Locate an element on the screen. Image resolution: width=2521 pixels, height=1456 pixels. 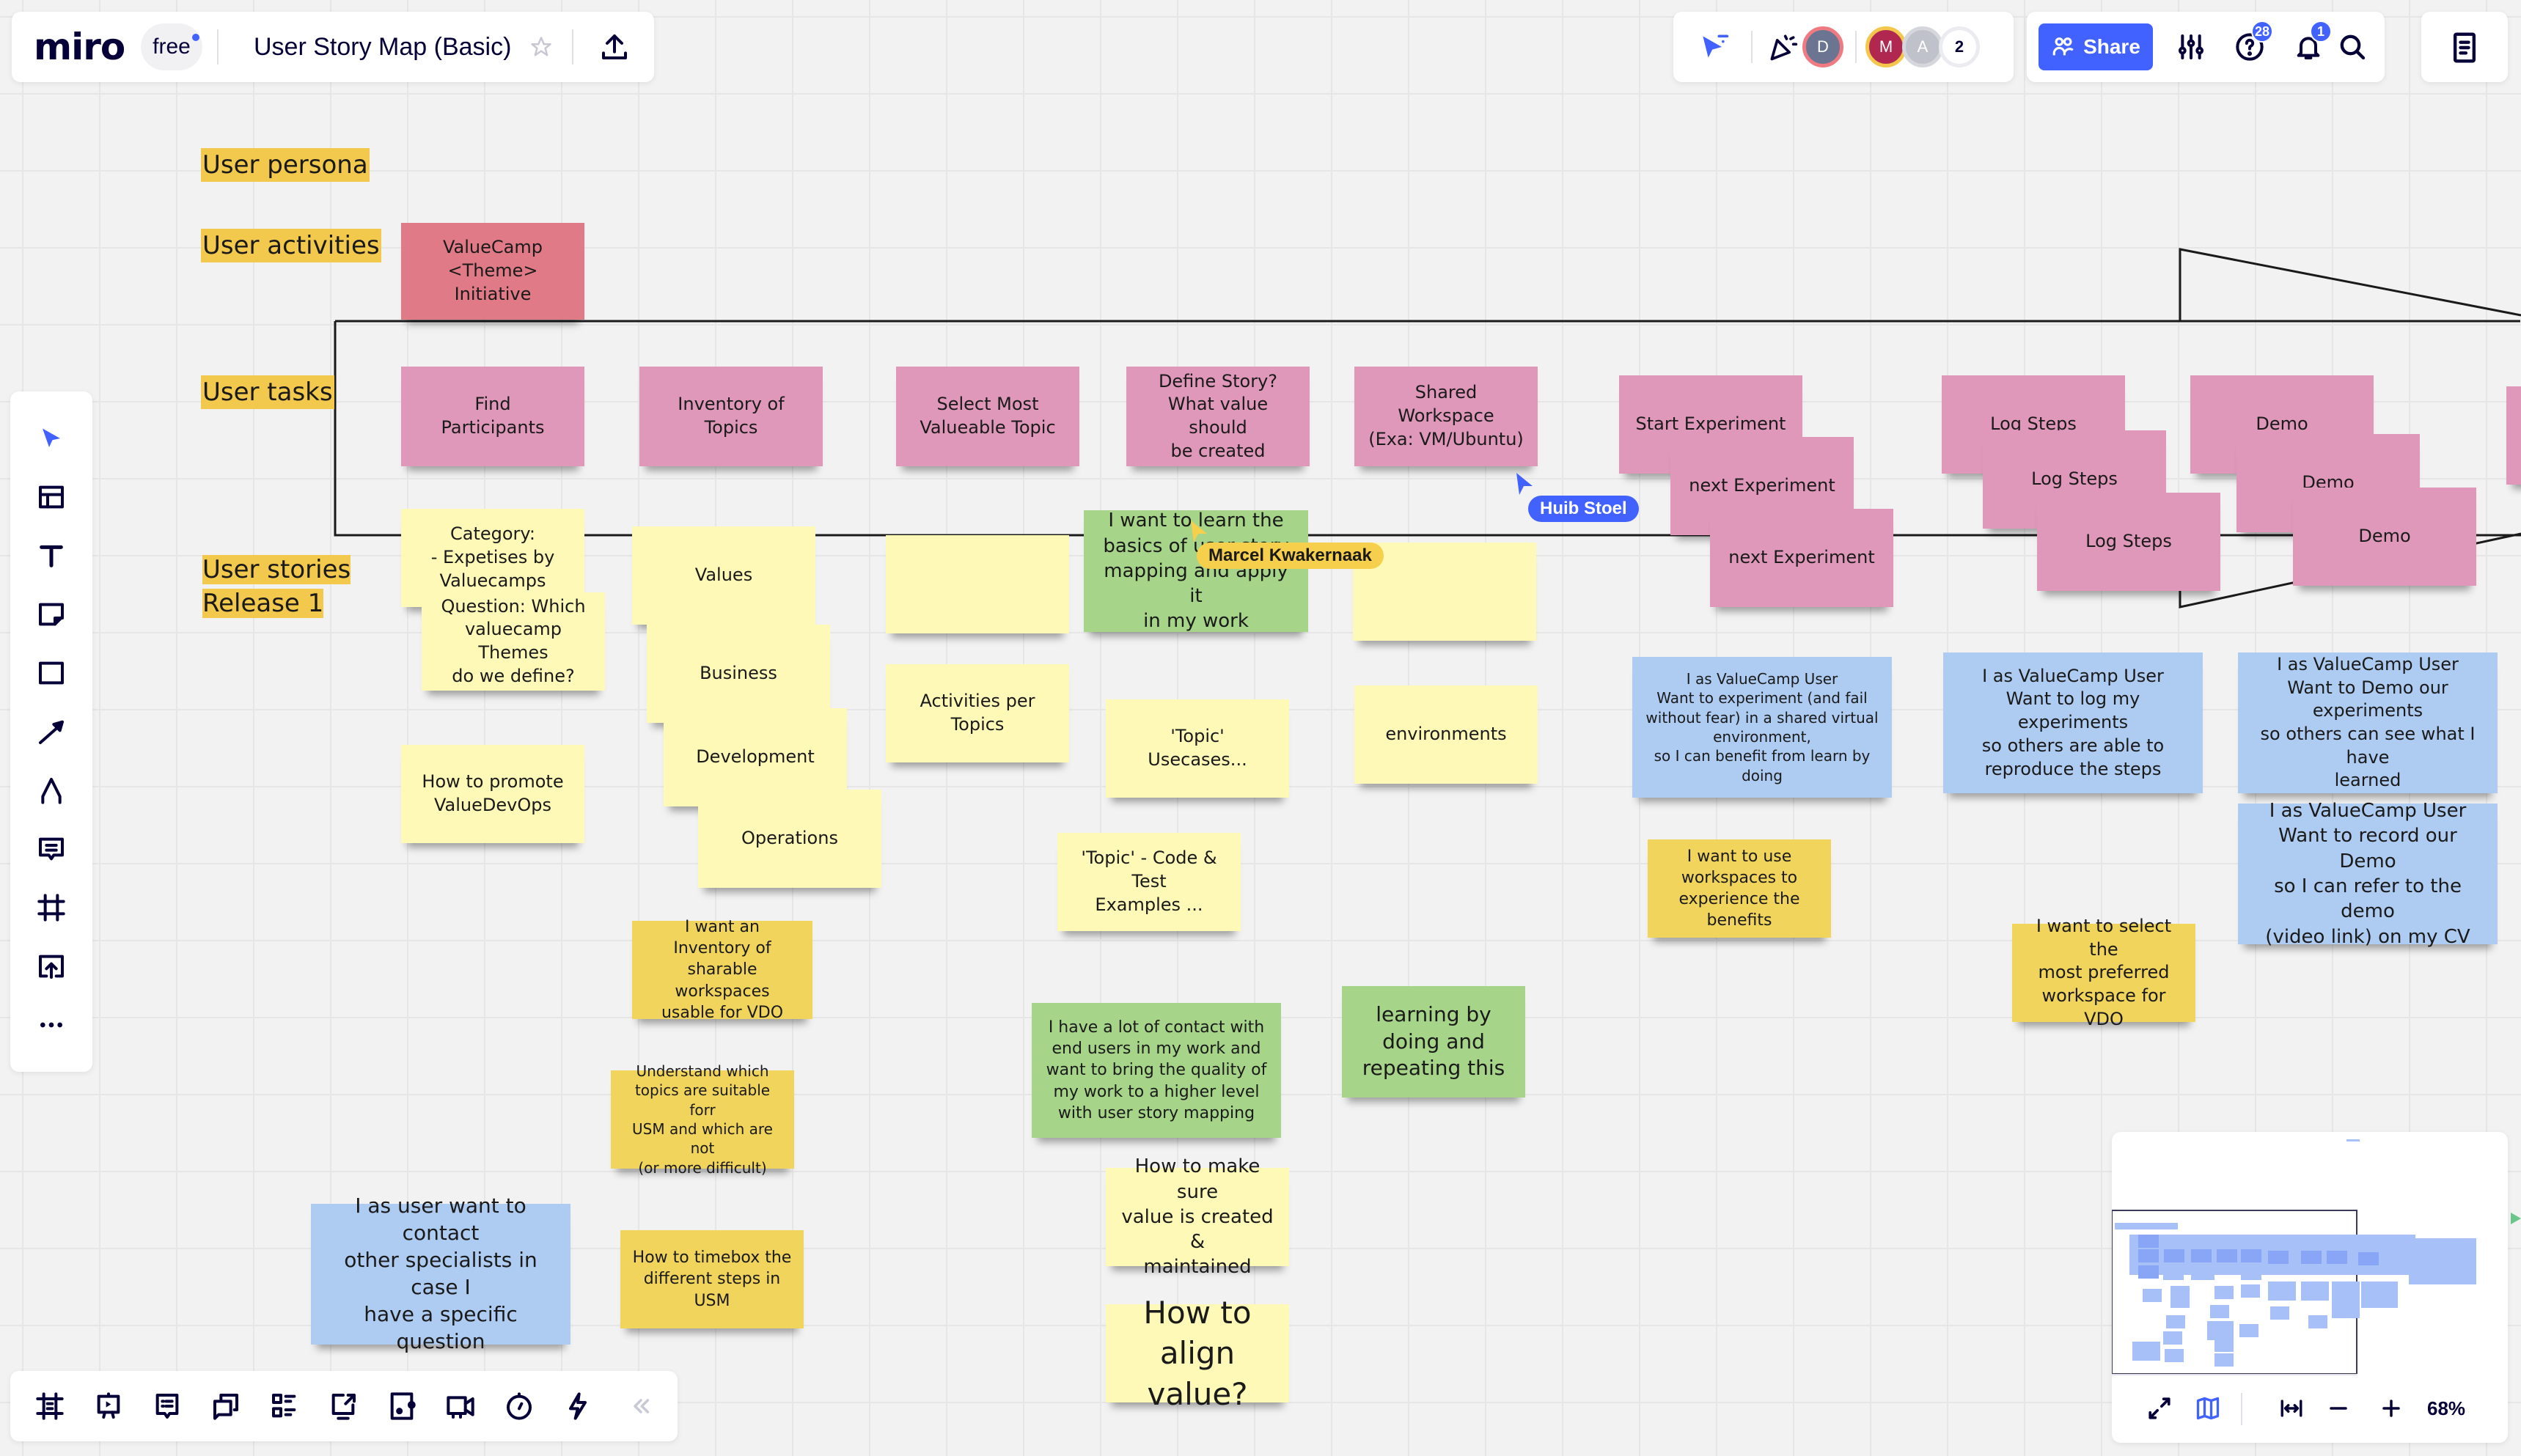
avatar: D is located at coordinates (1822, 46).